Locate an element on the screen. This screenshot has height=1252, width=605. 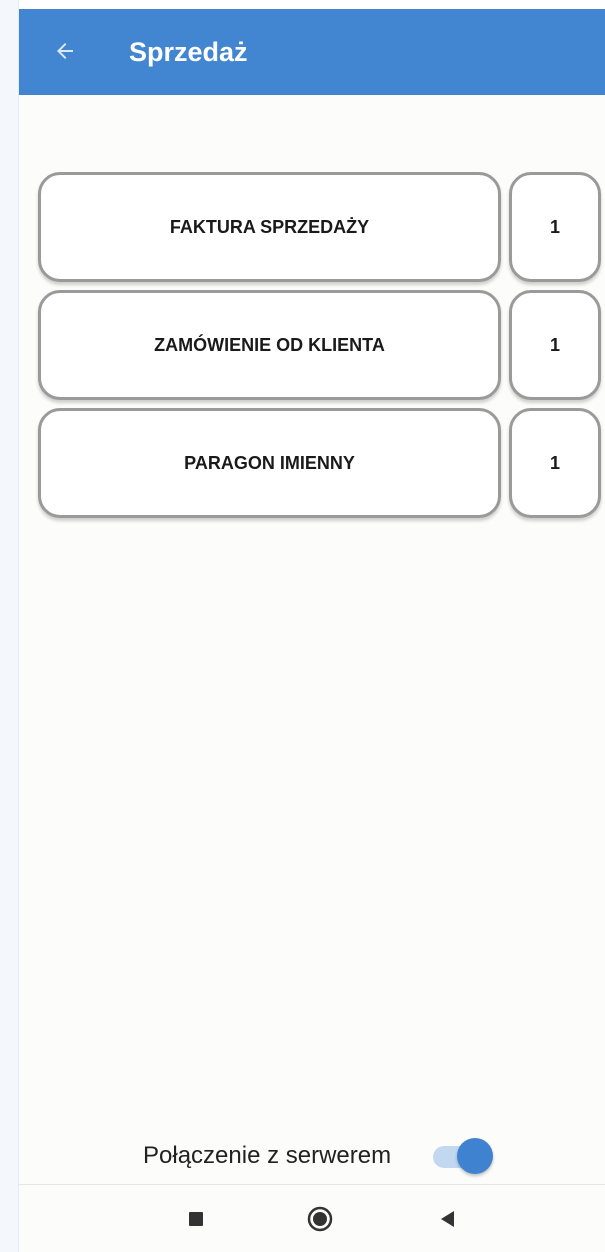
toggle-thumb is located at coordinates (475, 1156).